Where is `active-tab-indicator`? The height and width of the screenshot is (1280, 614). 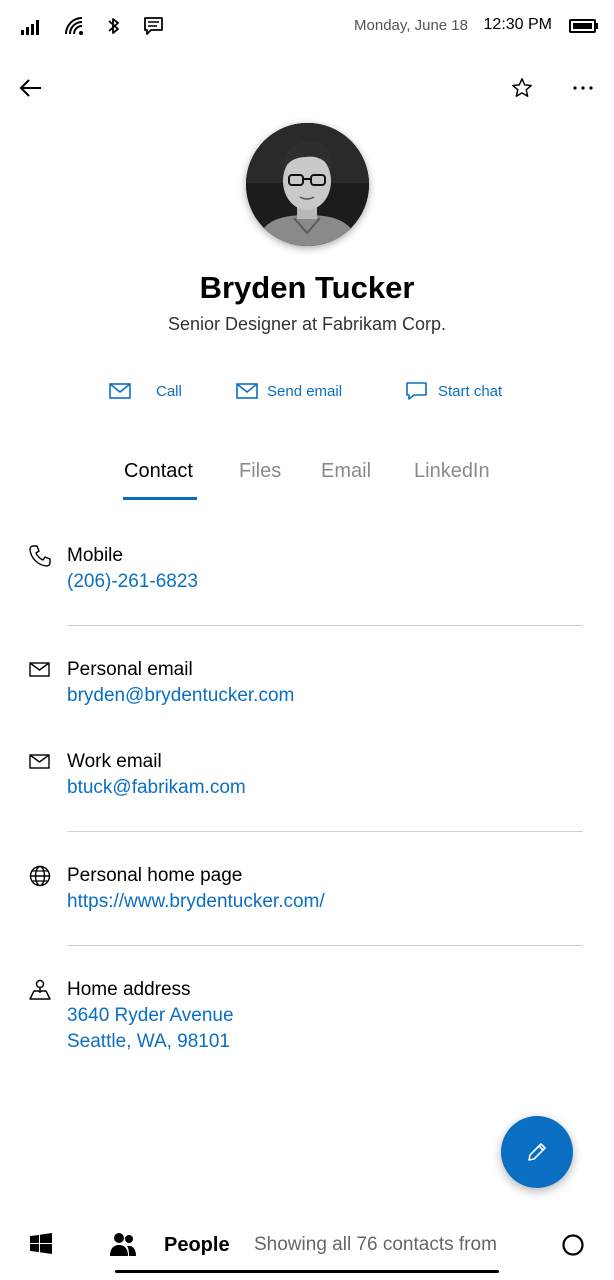 active-tab-indicator is located at coordinates (160, 498).